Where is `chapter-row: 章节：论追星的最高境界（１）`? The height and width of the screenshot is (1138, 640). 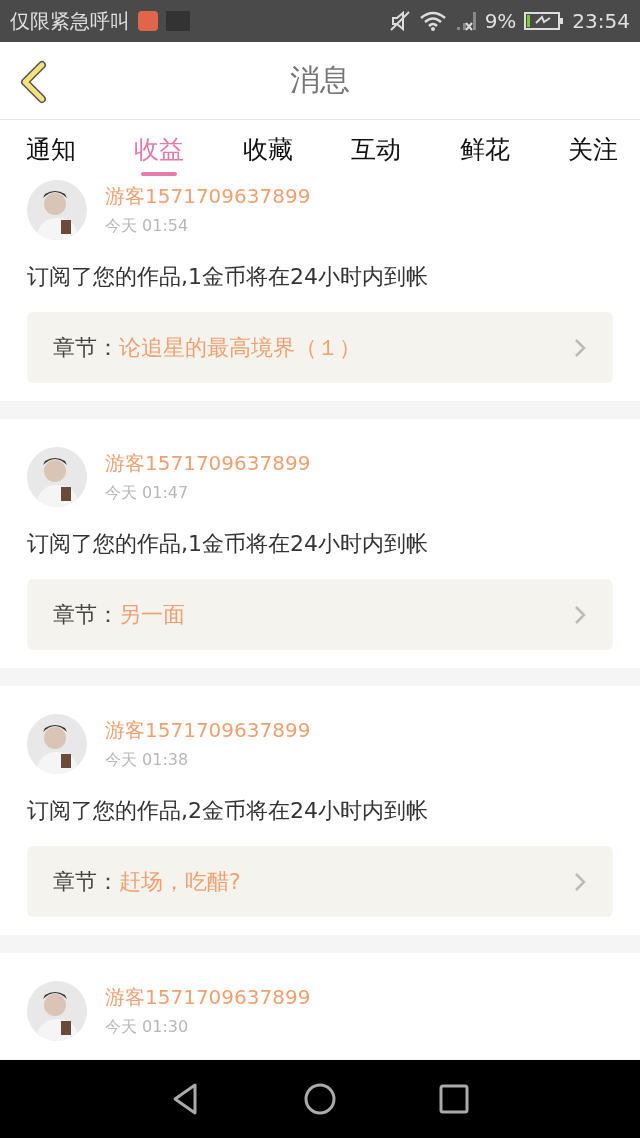 chapter-row: 章节：论追星的最高境界（１） is located at coordinates (320, 347).